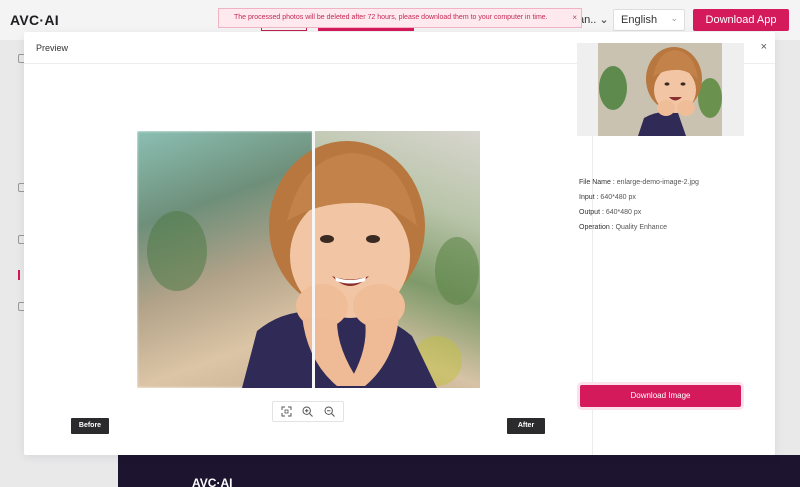 The height and width of the screenshot is (487, 800). Describe the element at coordinates (641, 227) in the screenshot. I see `operation-value: Quality Enhance` at that location.